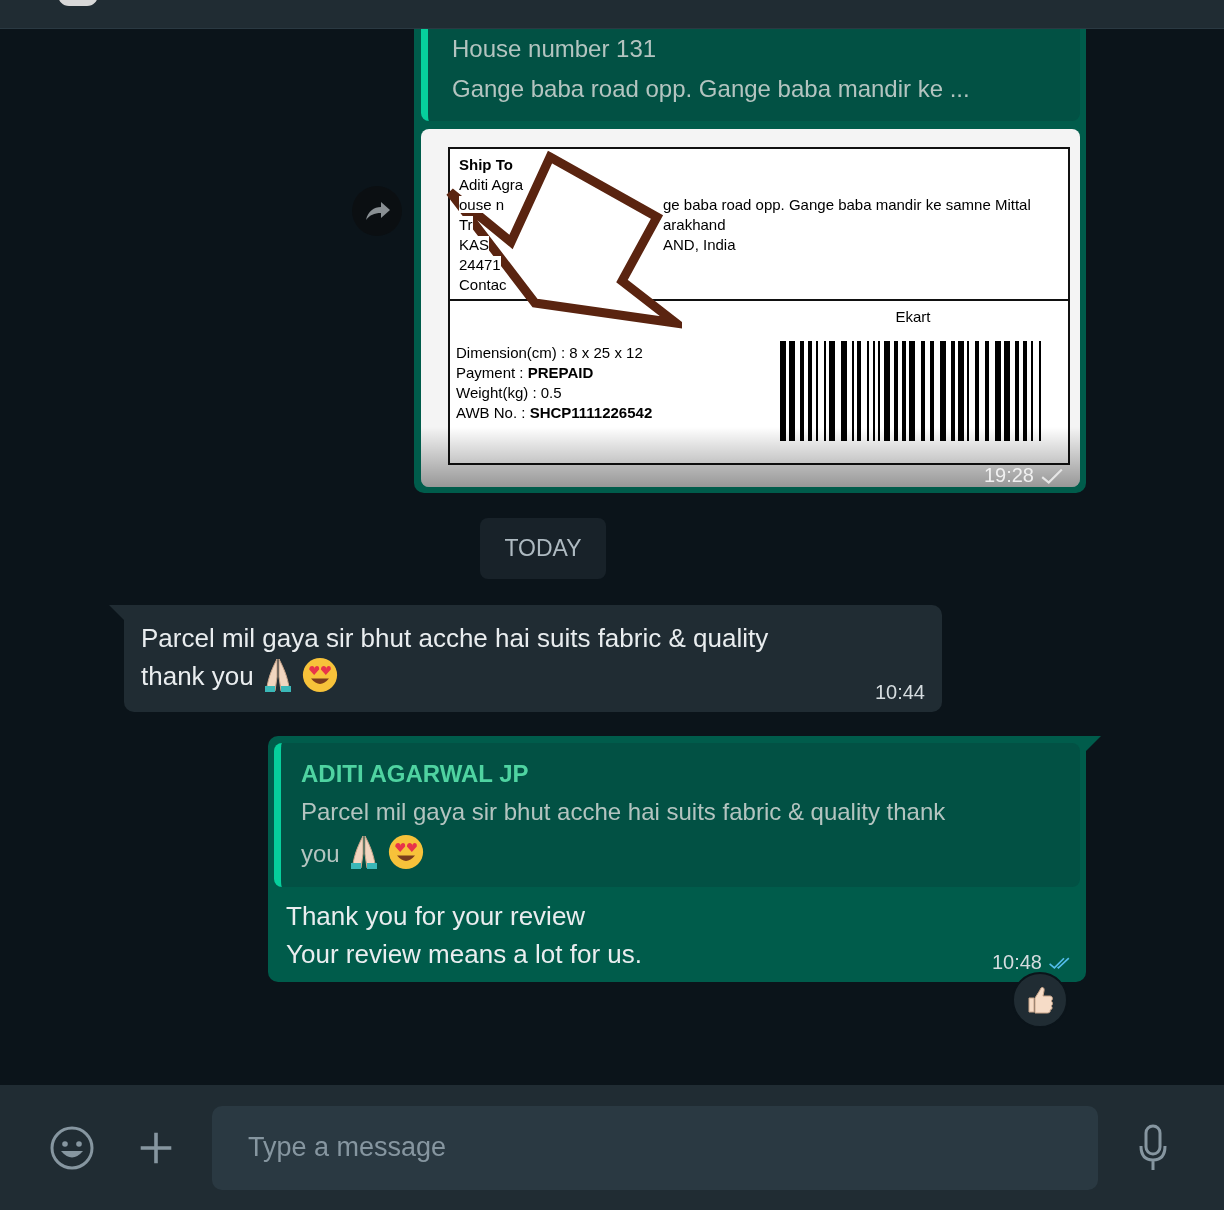 Image resolution: width=1224 pixels, height=1210 pixels. Describe the element at coordinates (847, 204) in the screenshot. I see `address-text: ge baba road opp. Gange baba mandir ke samne Mittal` at that location.